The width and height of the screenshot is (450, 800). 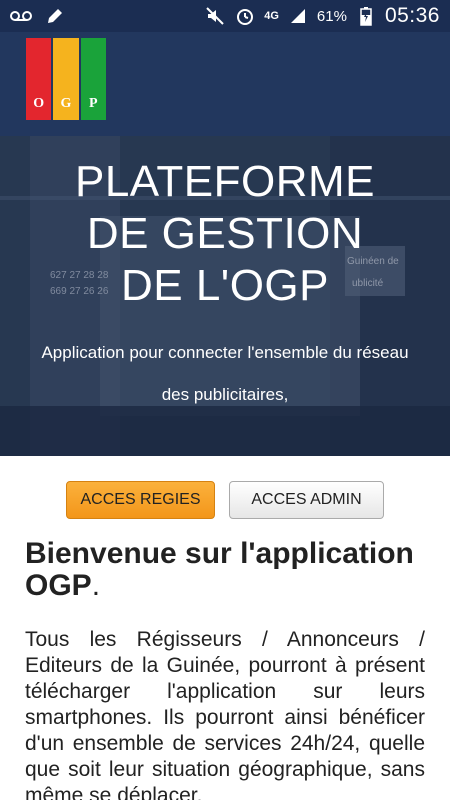 I want to click on welcome-heading-text: Bienvenue sur l'application OGP, so click(x=219, y=569).